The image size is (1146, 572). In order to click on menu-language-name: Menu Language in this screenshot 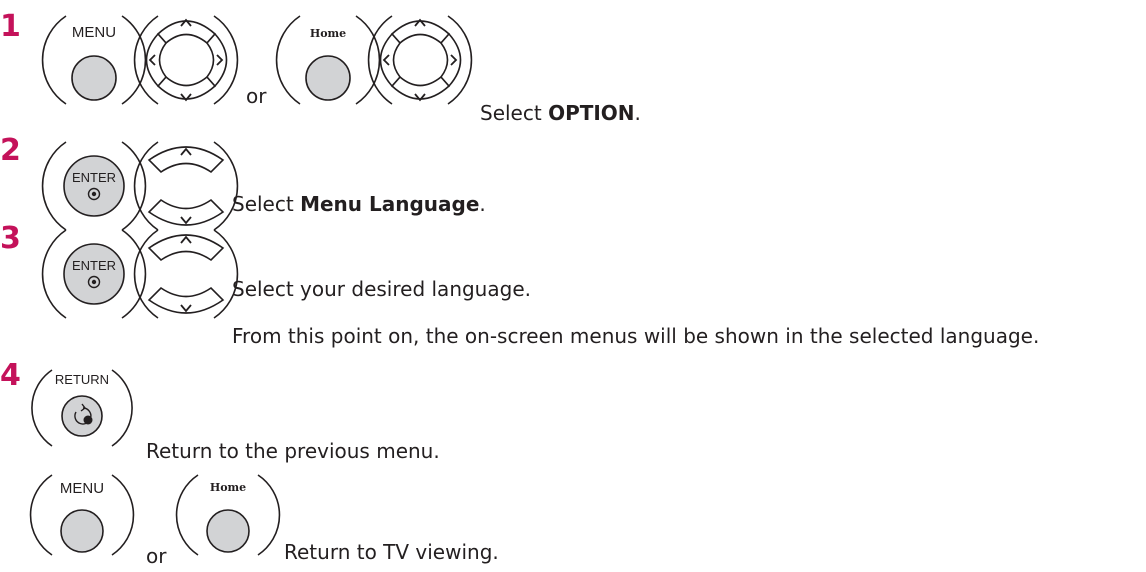, I will do `click(390, 204)`.